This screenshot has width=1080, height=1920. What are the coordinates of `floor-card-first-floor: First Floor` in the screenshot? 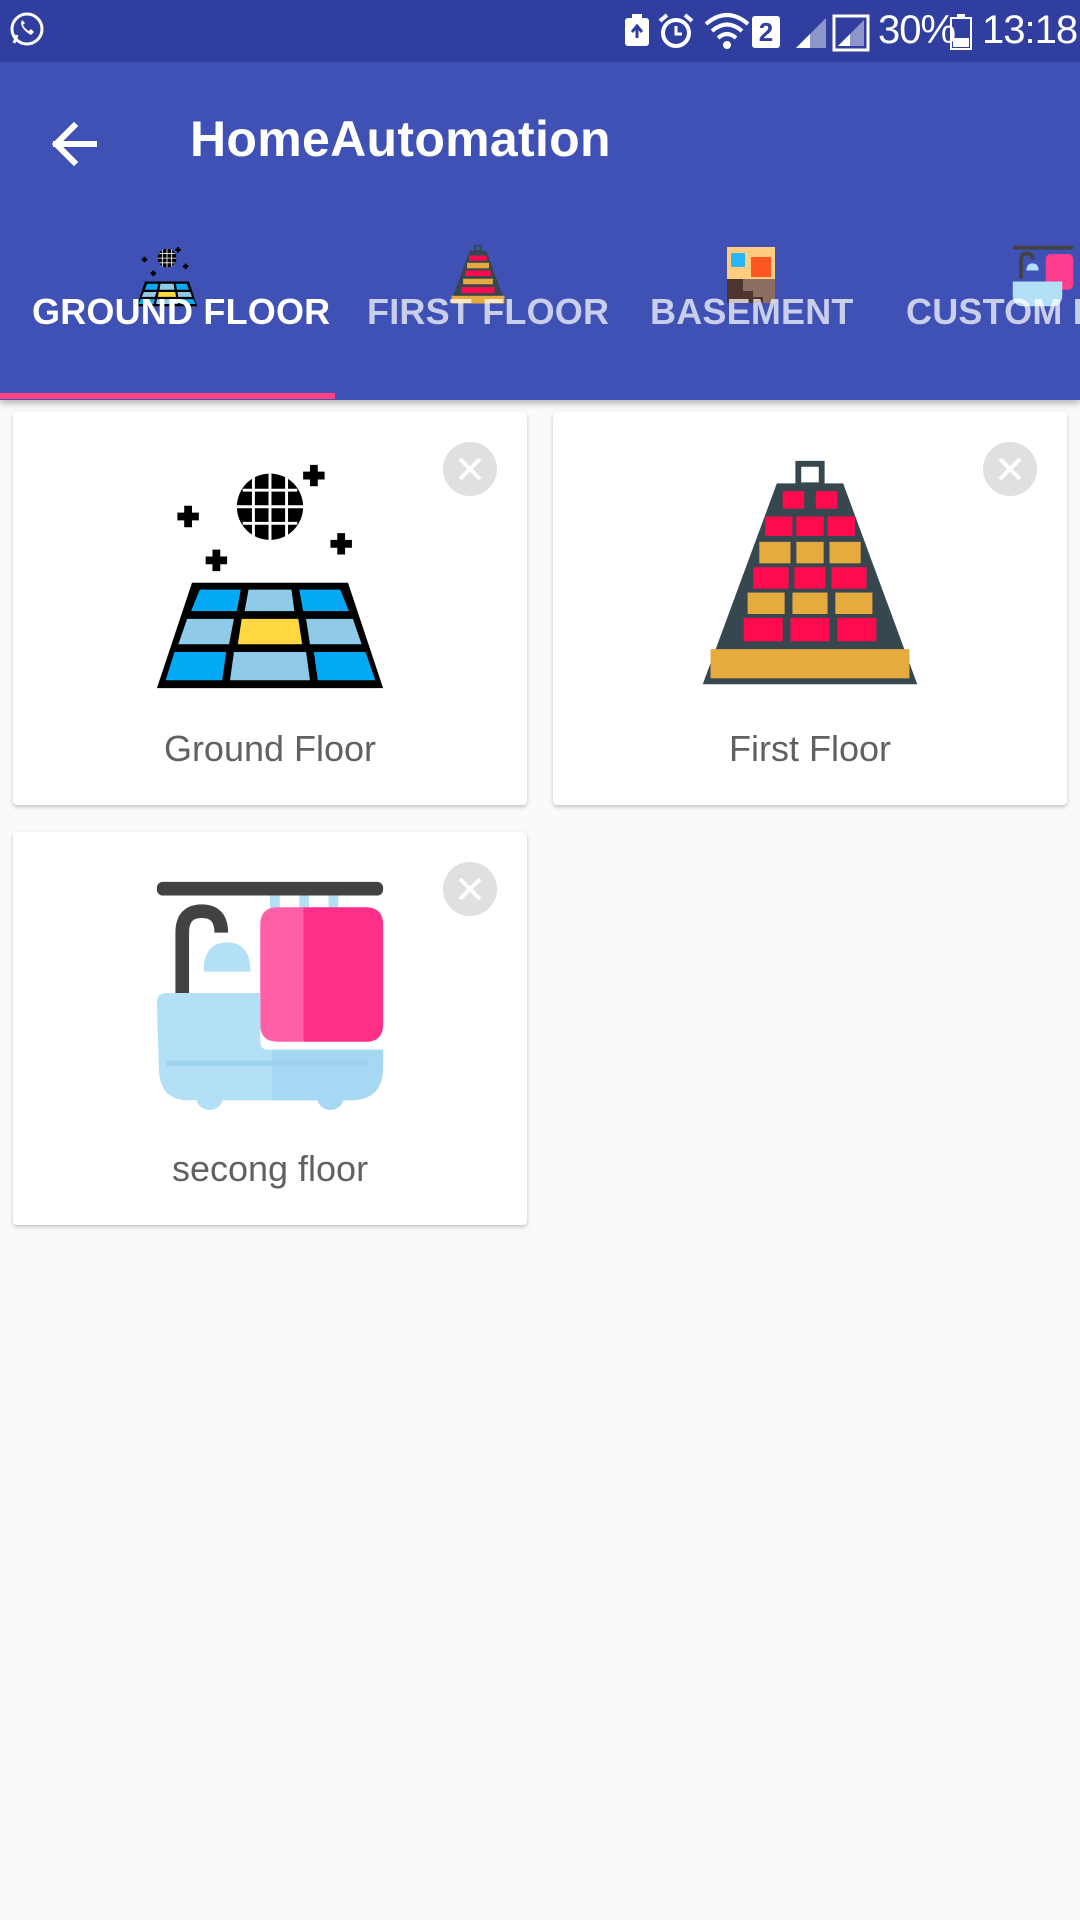 It's located at (810, 608).